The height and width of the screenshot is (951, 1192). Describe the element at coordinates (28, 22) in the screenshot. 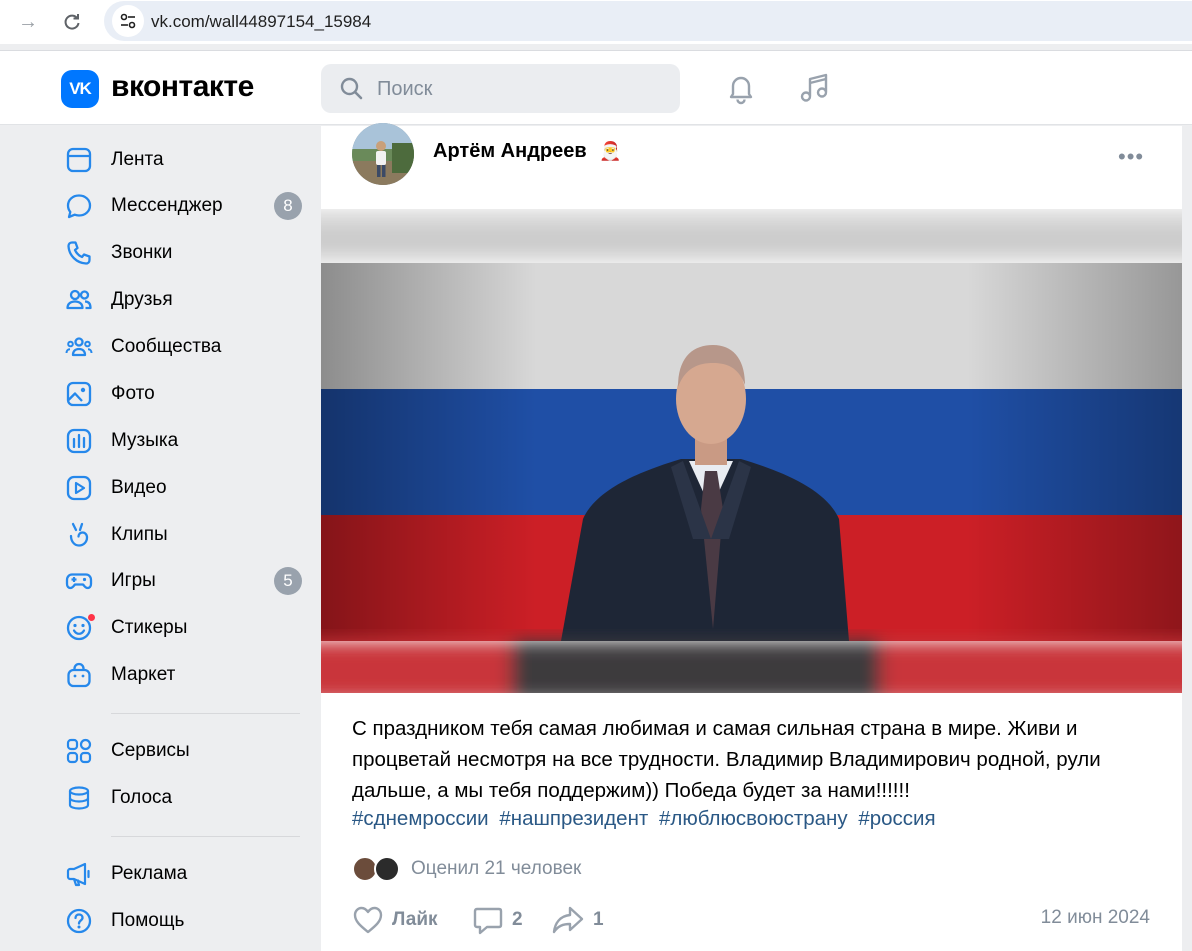

I see `forward-icon: →` at that location.